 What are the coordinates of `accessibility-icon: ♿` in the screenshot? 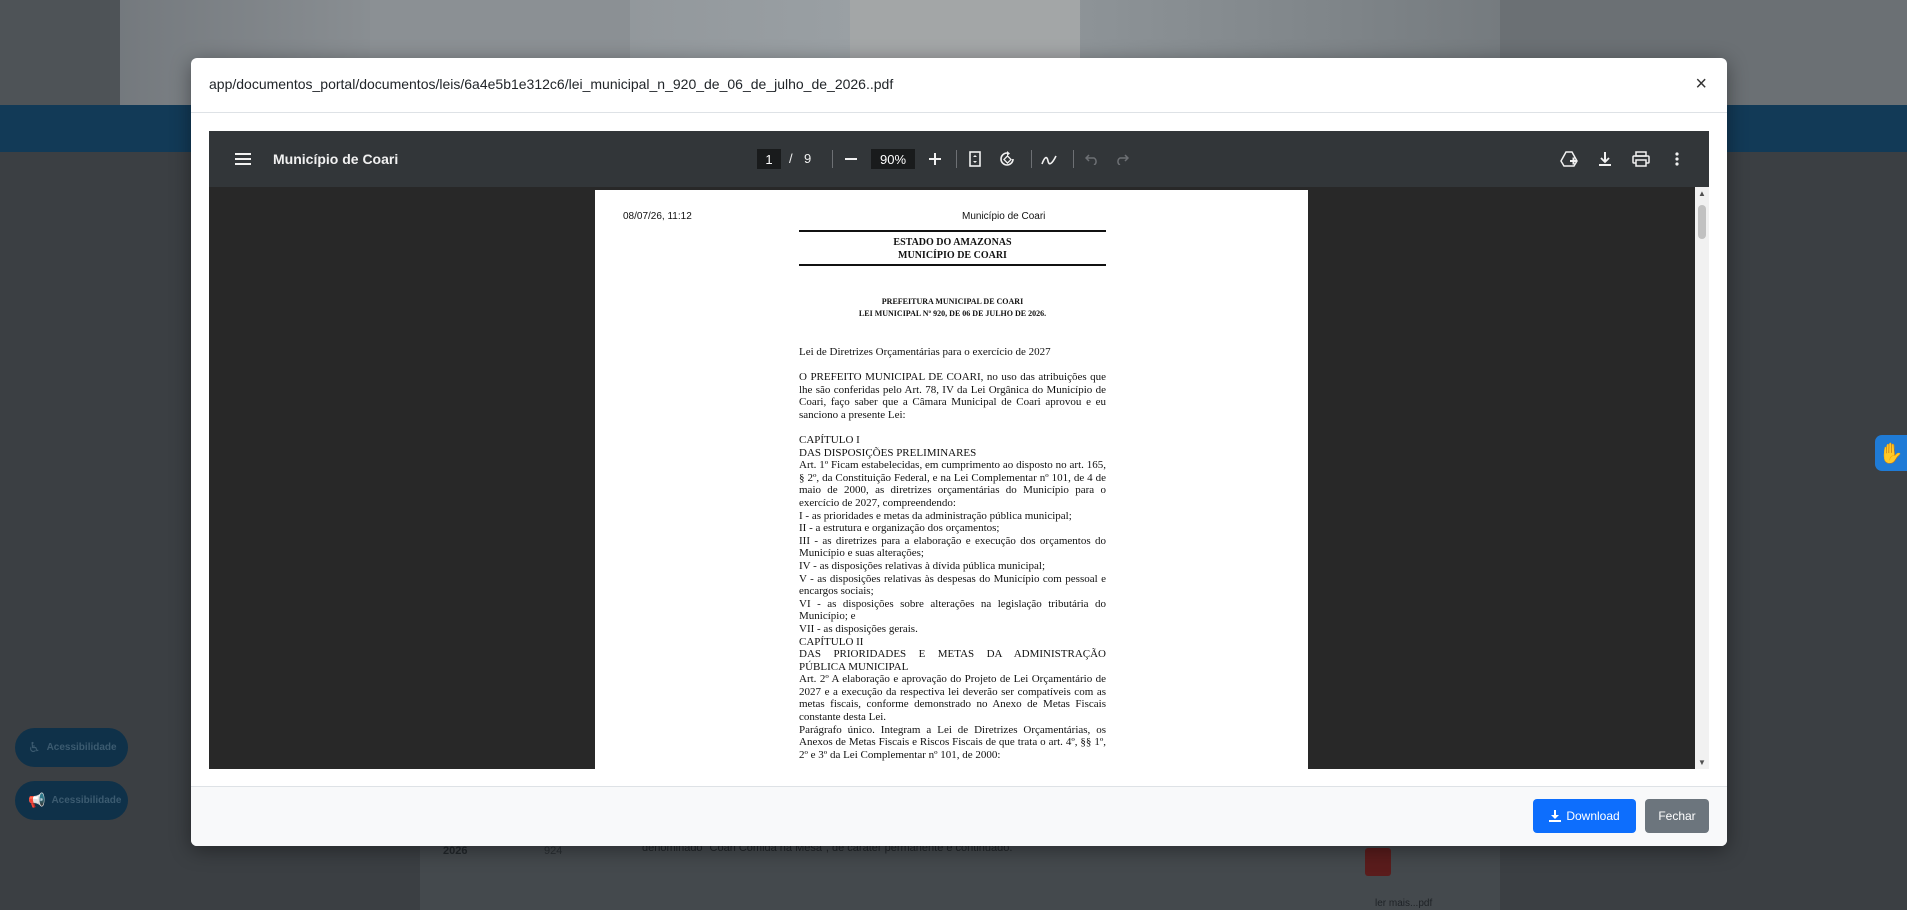 It's located at (34, 747).